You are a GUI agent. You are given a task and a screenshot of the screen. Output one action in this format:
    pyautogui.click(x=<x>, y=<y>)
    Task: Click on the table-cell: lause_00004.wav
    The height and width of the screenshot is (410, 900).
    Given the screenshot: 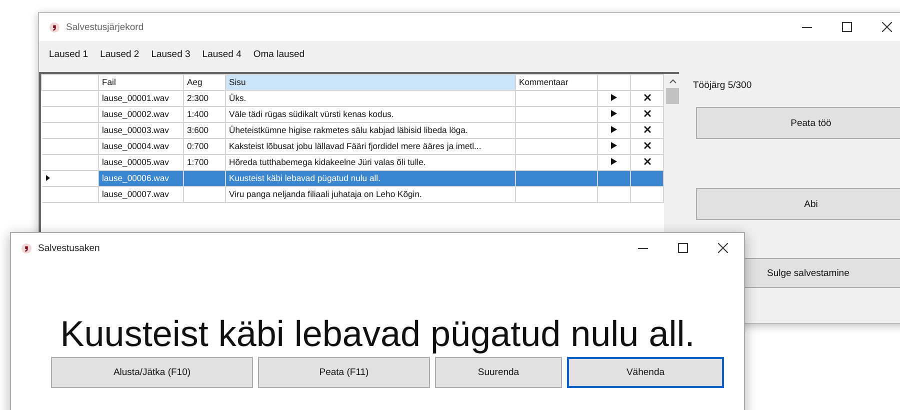 What is the action you would take?
    pyautogui.click(x=141, y=146)
    